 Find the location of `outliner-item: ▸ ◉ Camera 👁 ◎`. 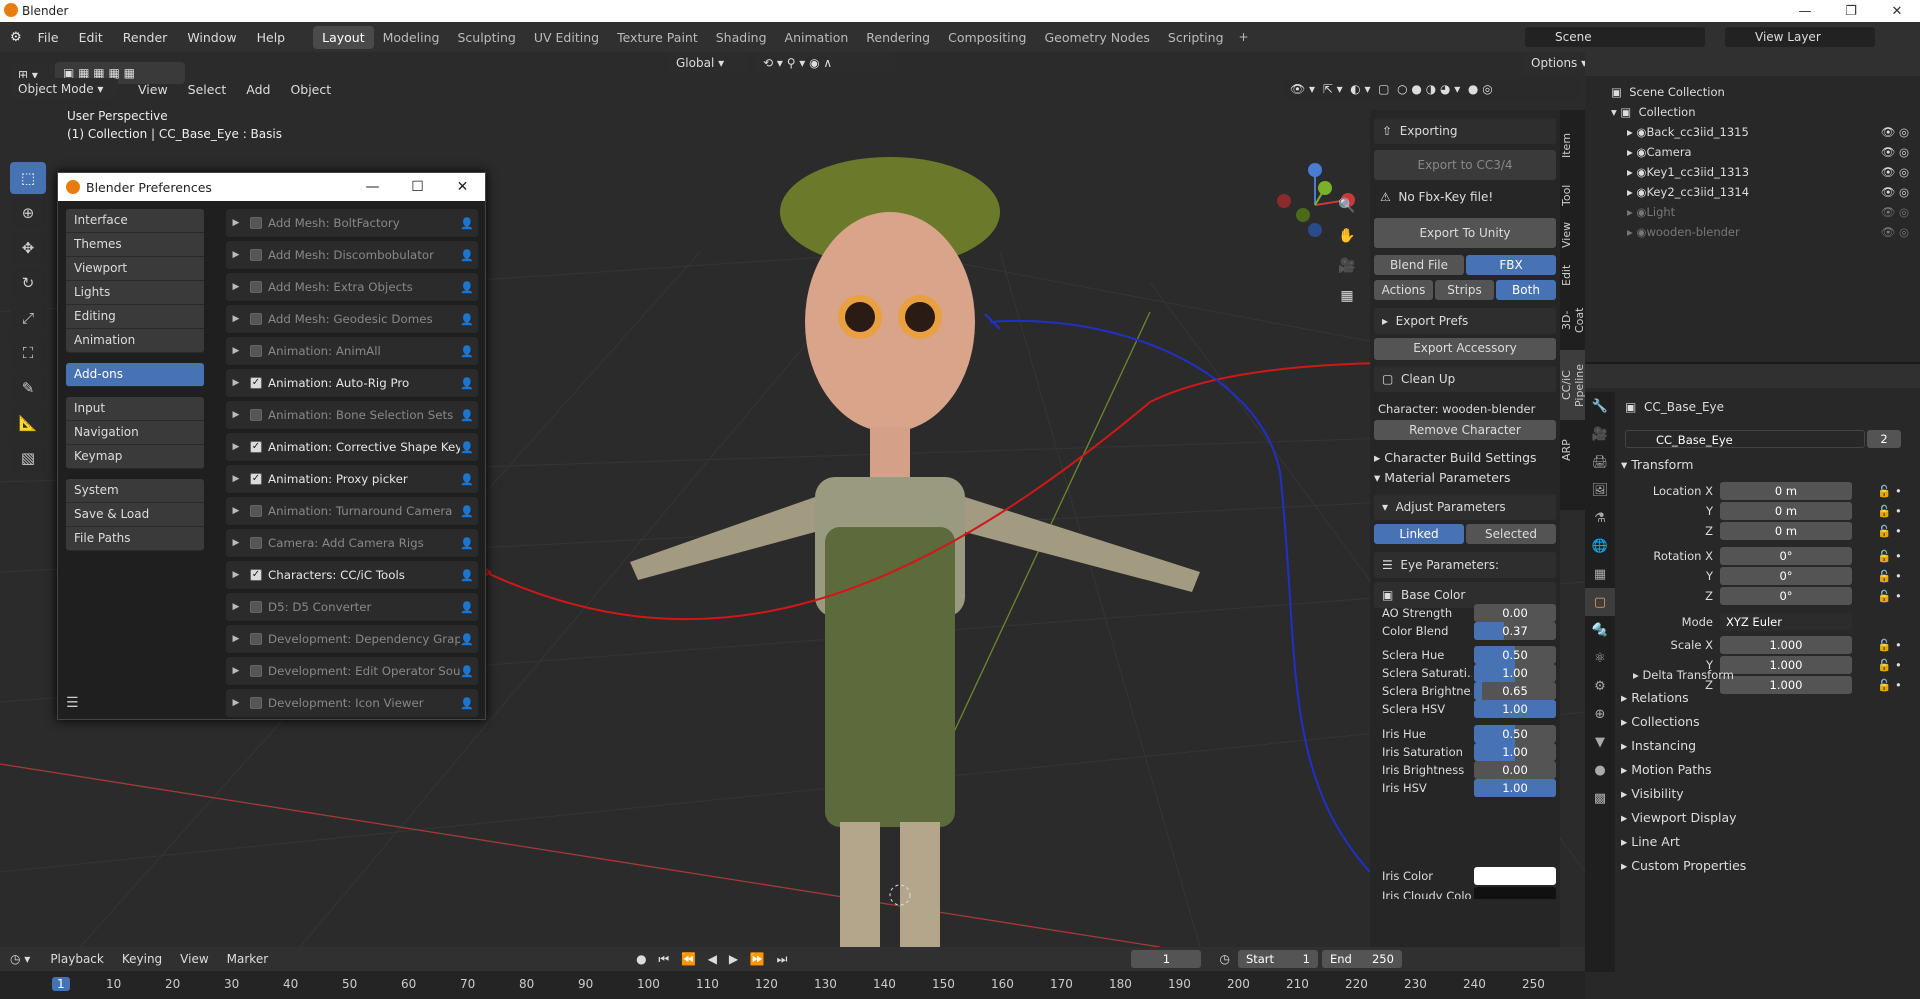

outliner-item: ▸ ◉ Camera 👁 ◎ is located at coordinates (1772, 152).